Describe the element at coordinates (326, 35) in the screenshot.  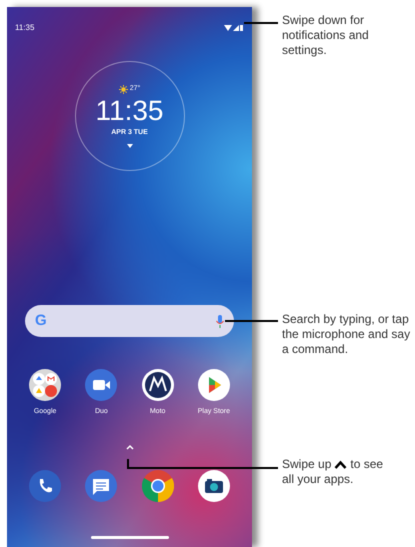
I see `callout-text: Swipe down for notifications and settings.` at that location.